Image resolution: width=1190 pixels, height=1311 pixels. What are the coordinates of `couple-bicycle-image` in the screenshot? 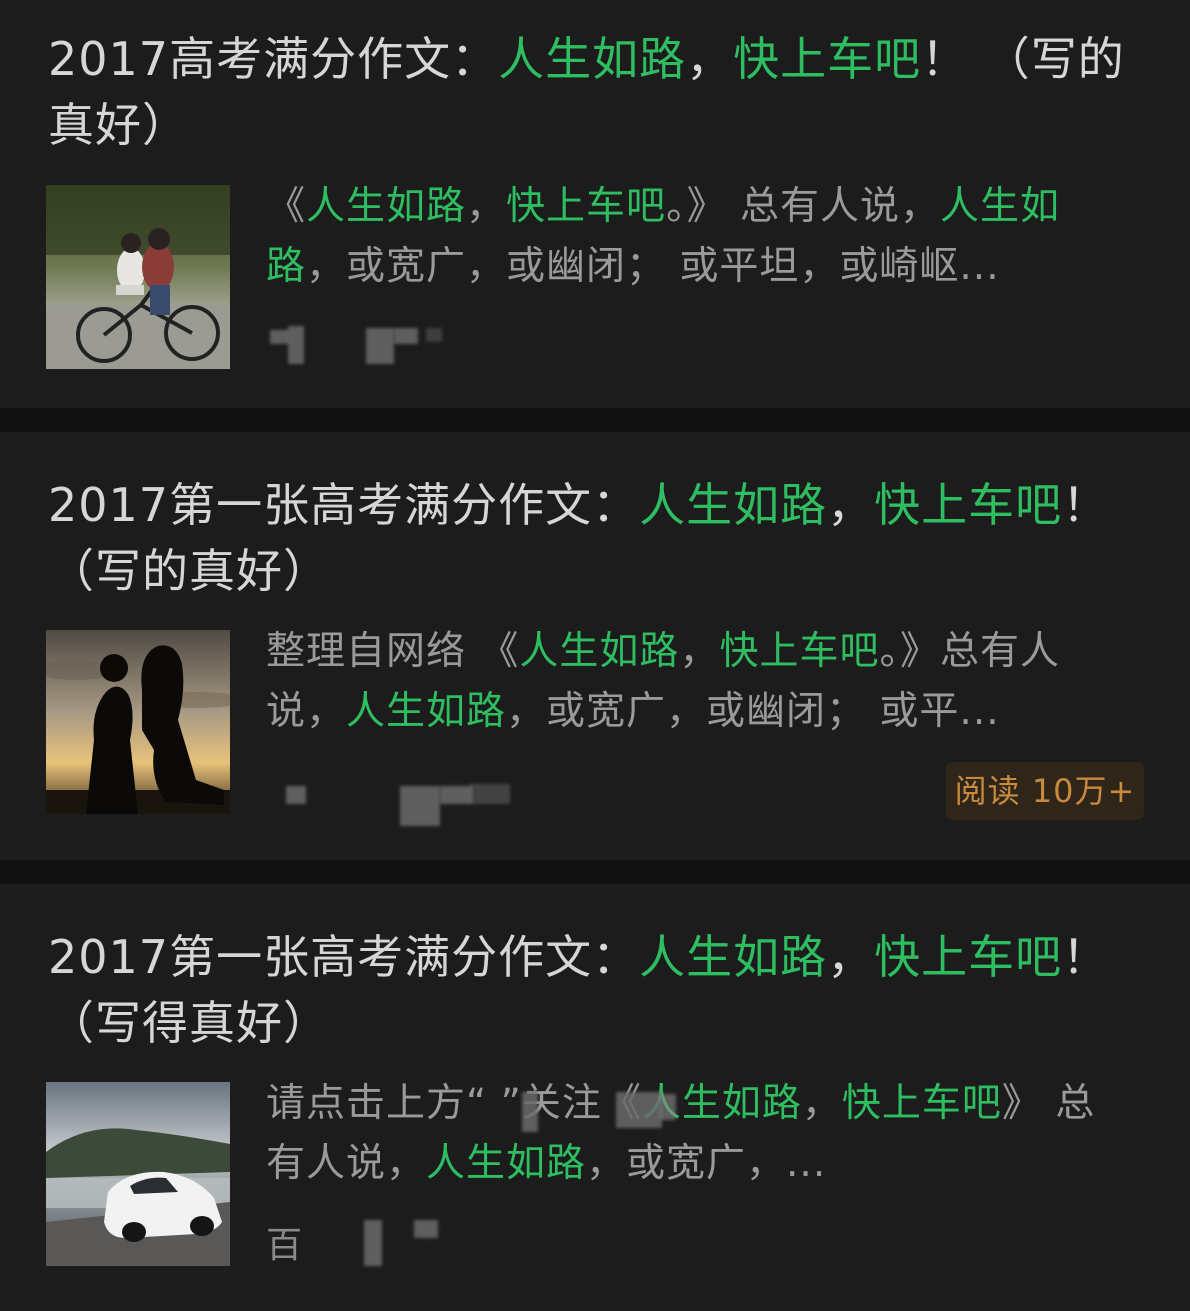 It's located at (138, 277).